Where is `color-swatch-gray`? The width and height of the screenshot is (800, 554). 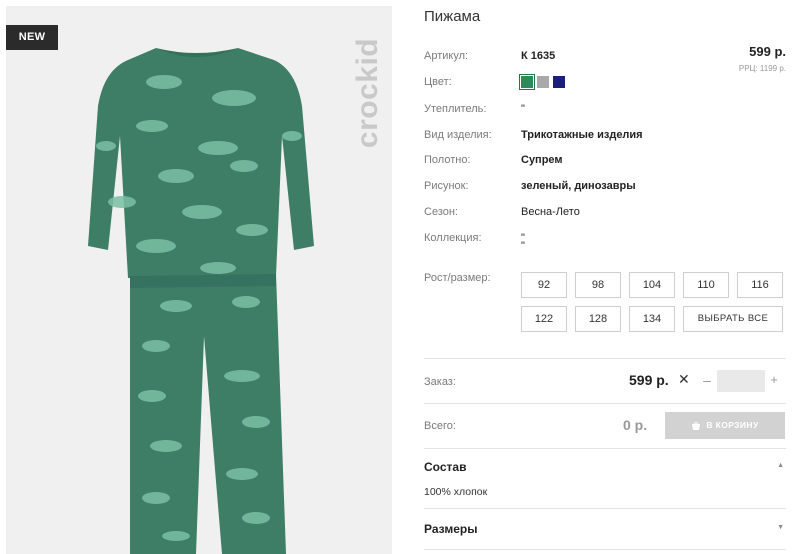
color-swatch-gray is located at coordinates (543, 82).